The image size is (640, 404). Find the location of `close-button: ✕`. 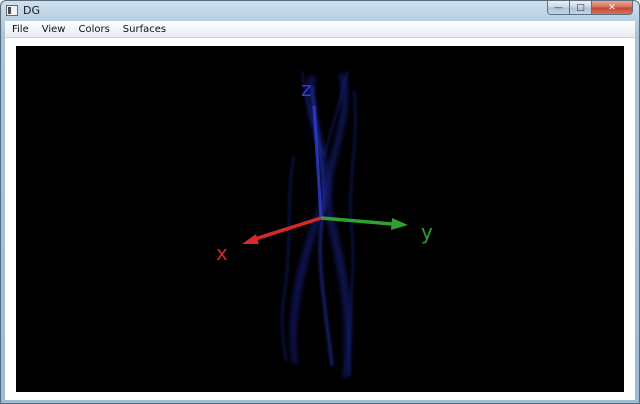

close-button: ✕ is located at coordinates (612, 8).